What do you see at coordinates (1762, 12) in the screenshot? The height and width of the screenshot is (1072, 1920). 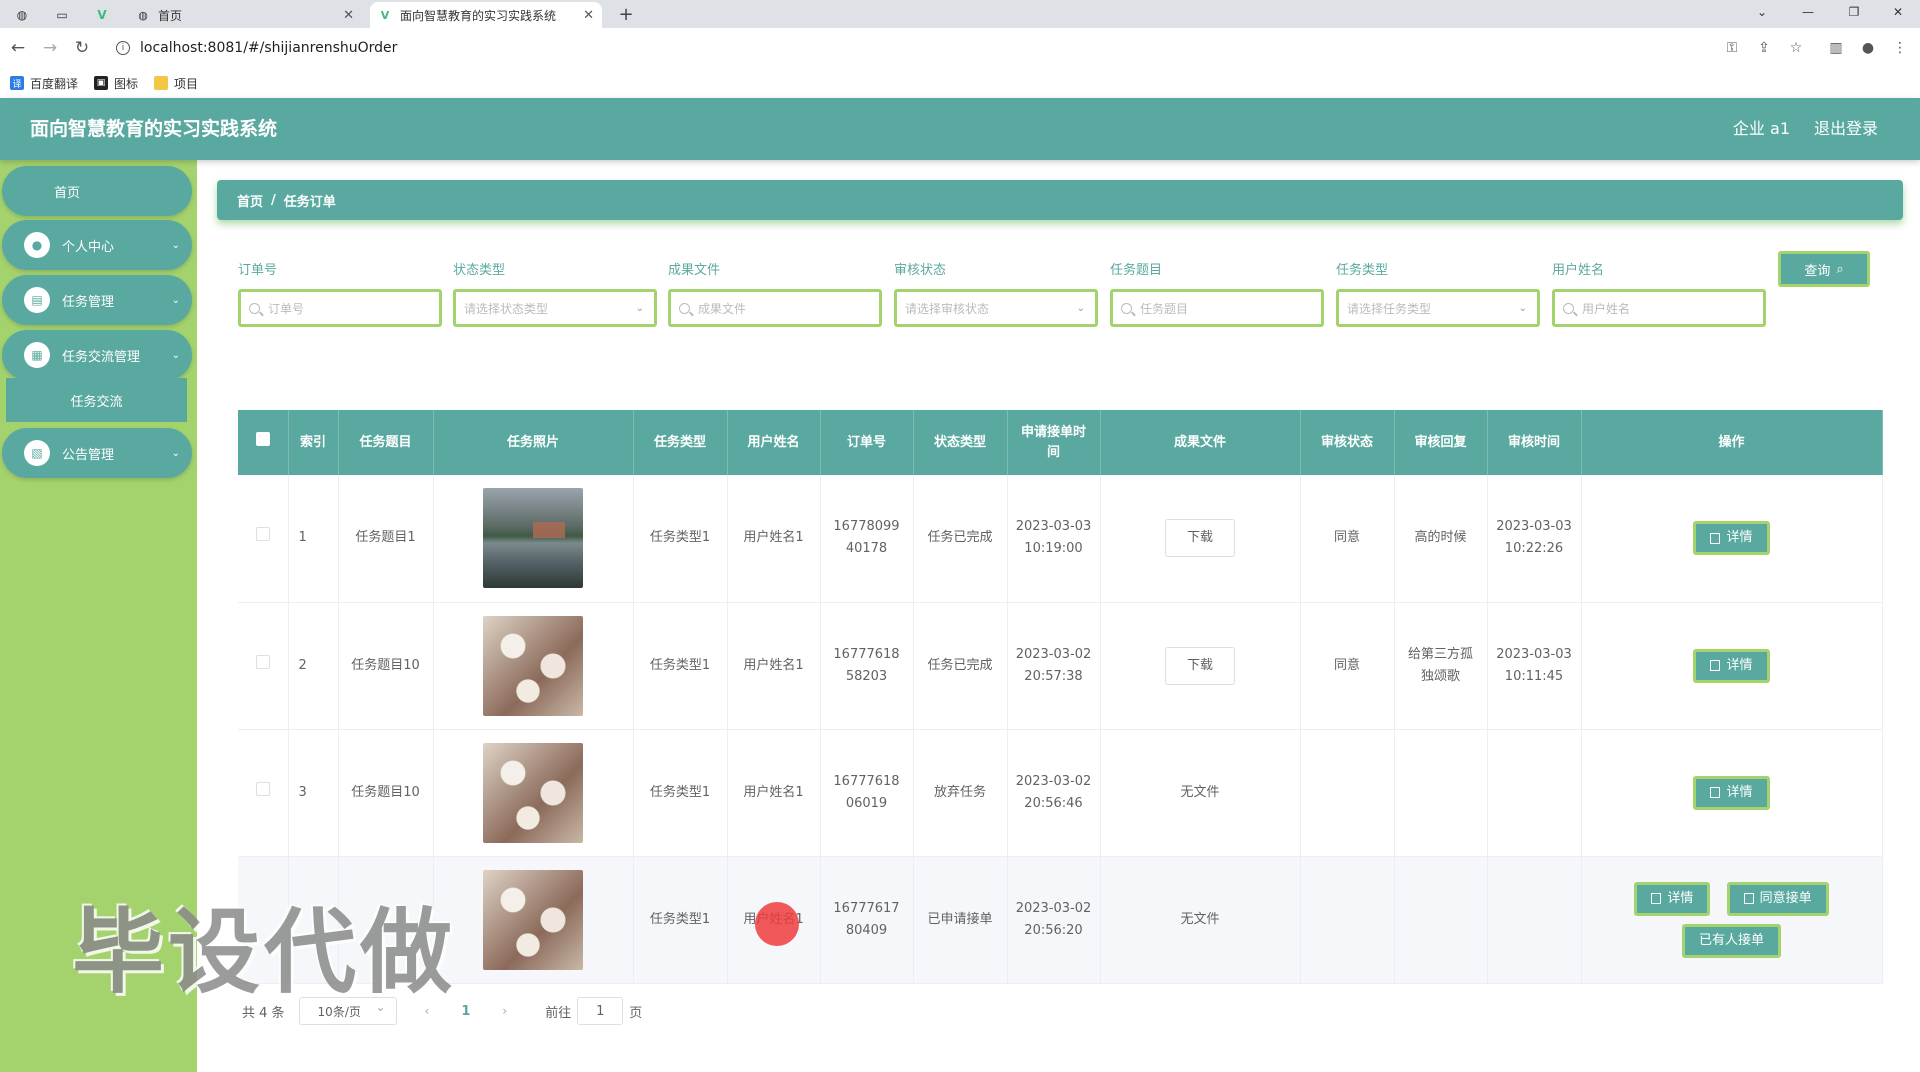 I see `tab-search-icon: ⌄` at bounding box center [1762, 12].